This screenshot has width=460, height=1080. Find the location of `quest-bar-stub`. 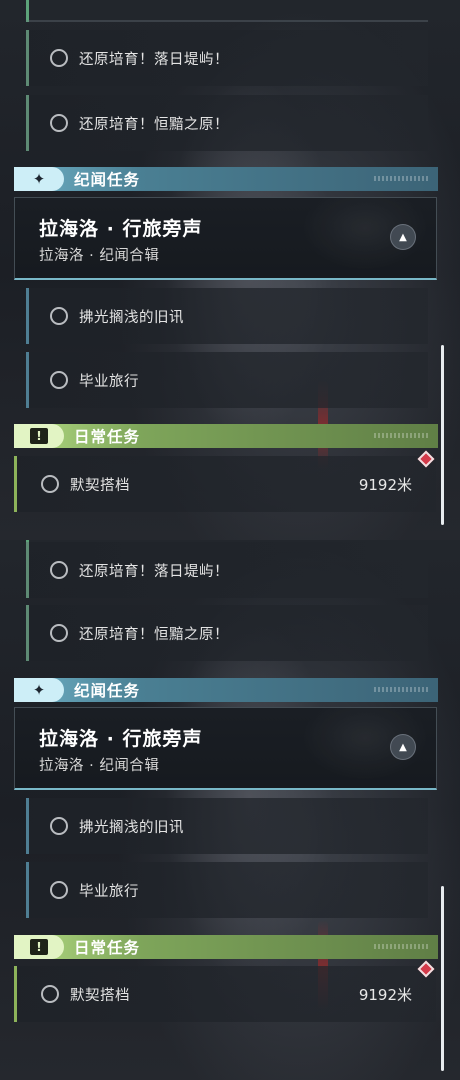

quest-bar-stub is located at coordinates (27, 11).